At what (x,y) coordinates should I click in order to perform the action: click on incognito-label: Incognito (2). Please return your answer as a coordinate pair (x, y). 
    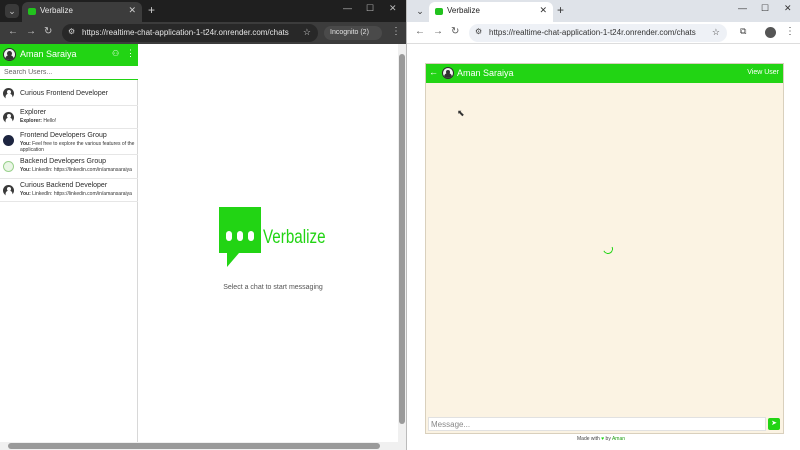
    Looking at the image, I should click on (349, 32).